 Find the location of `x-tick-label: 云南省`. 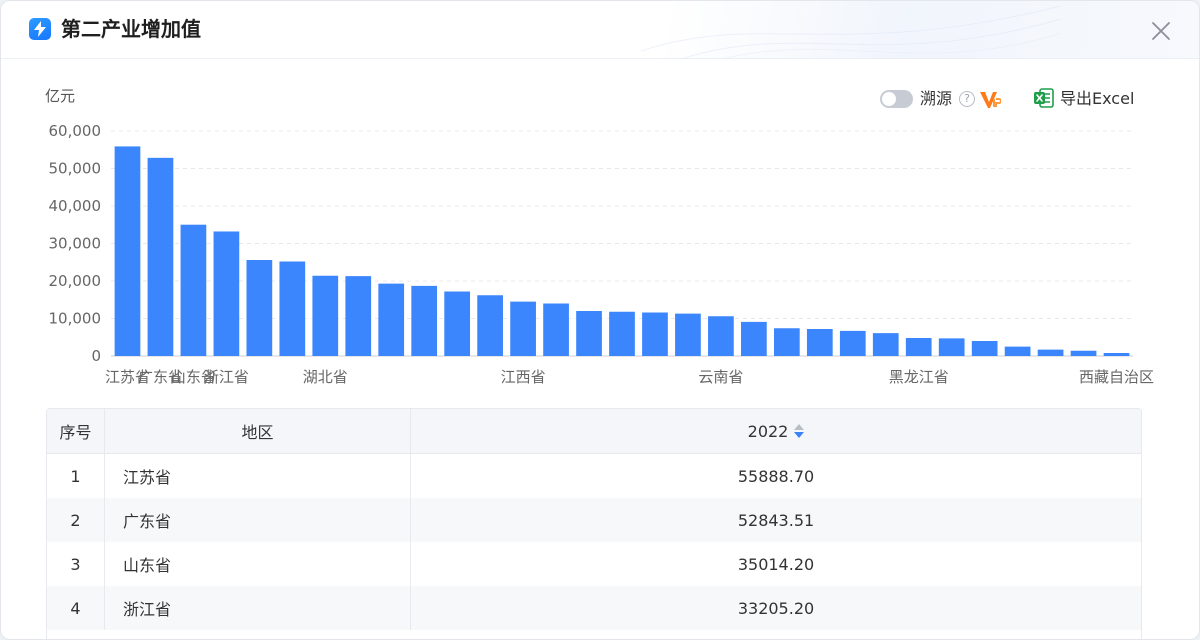

x-tick-label: 云南省 is located at coordinates (720, 377).